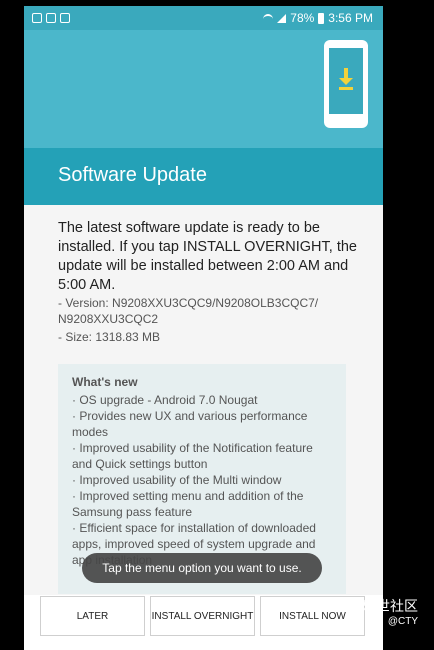  What do you see at coordinates (346, 79) in the screenshot?
I see `download-arrow-icon` at bounding box center [346, 79].